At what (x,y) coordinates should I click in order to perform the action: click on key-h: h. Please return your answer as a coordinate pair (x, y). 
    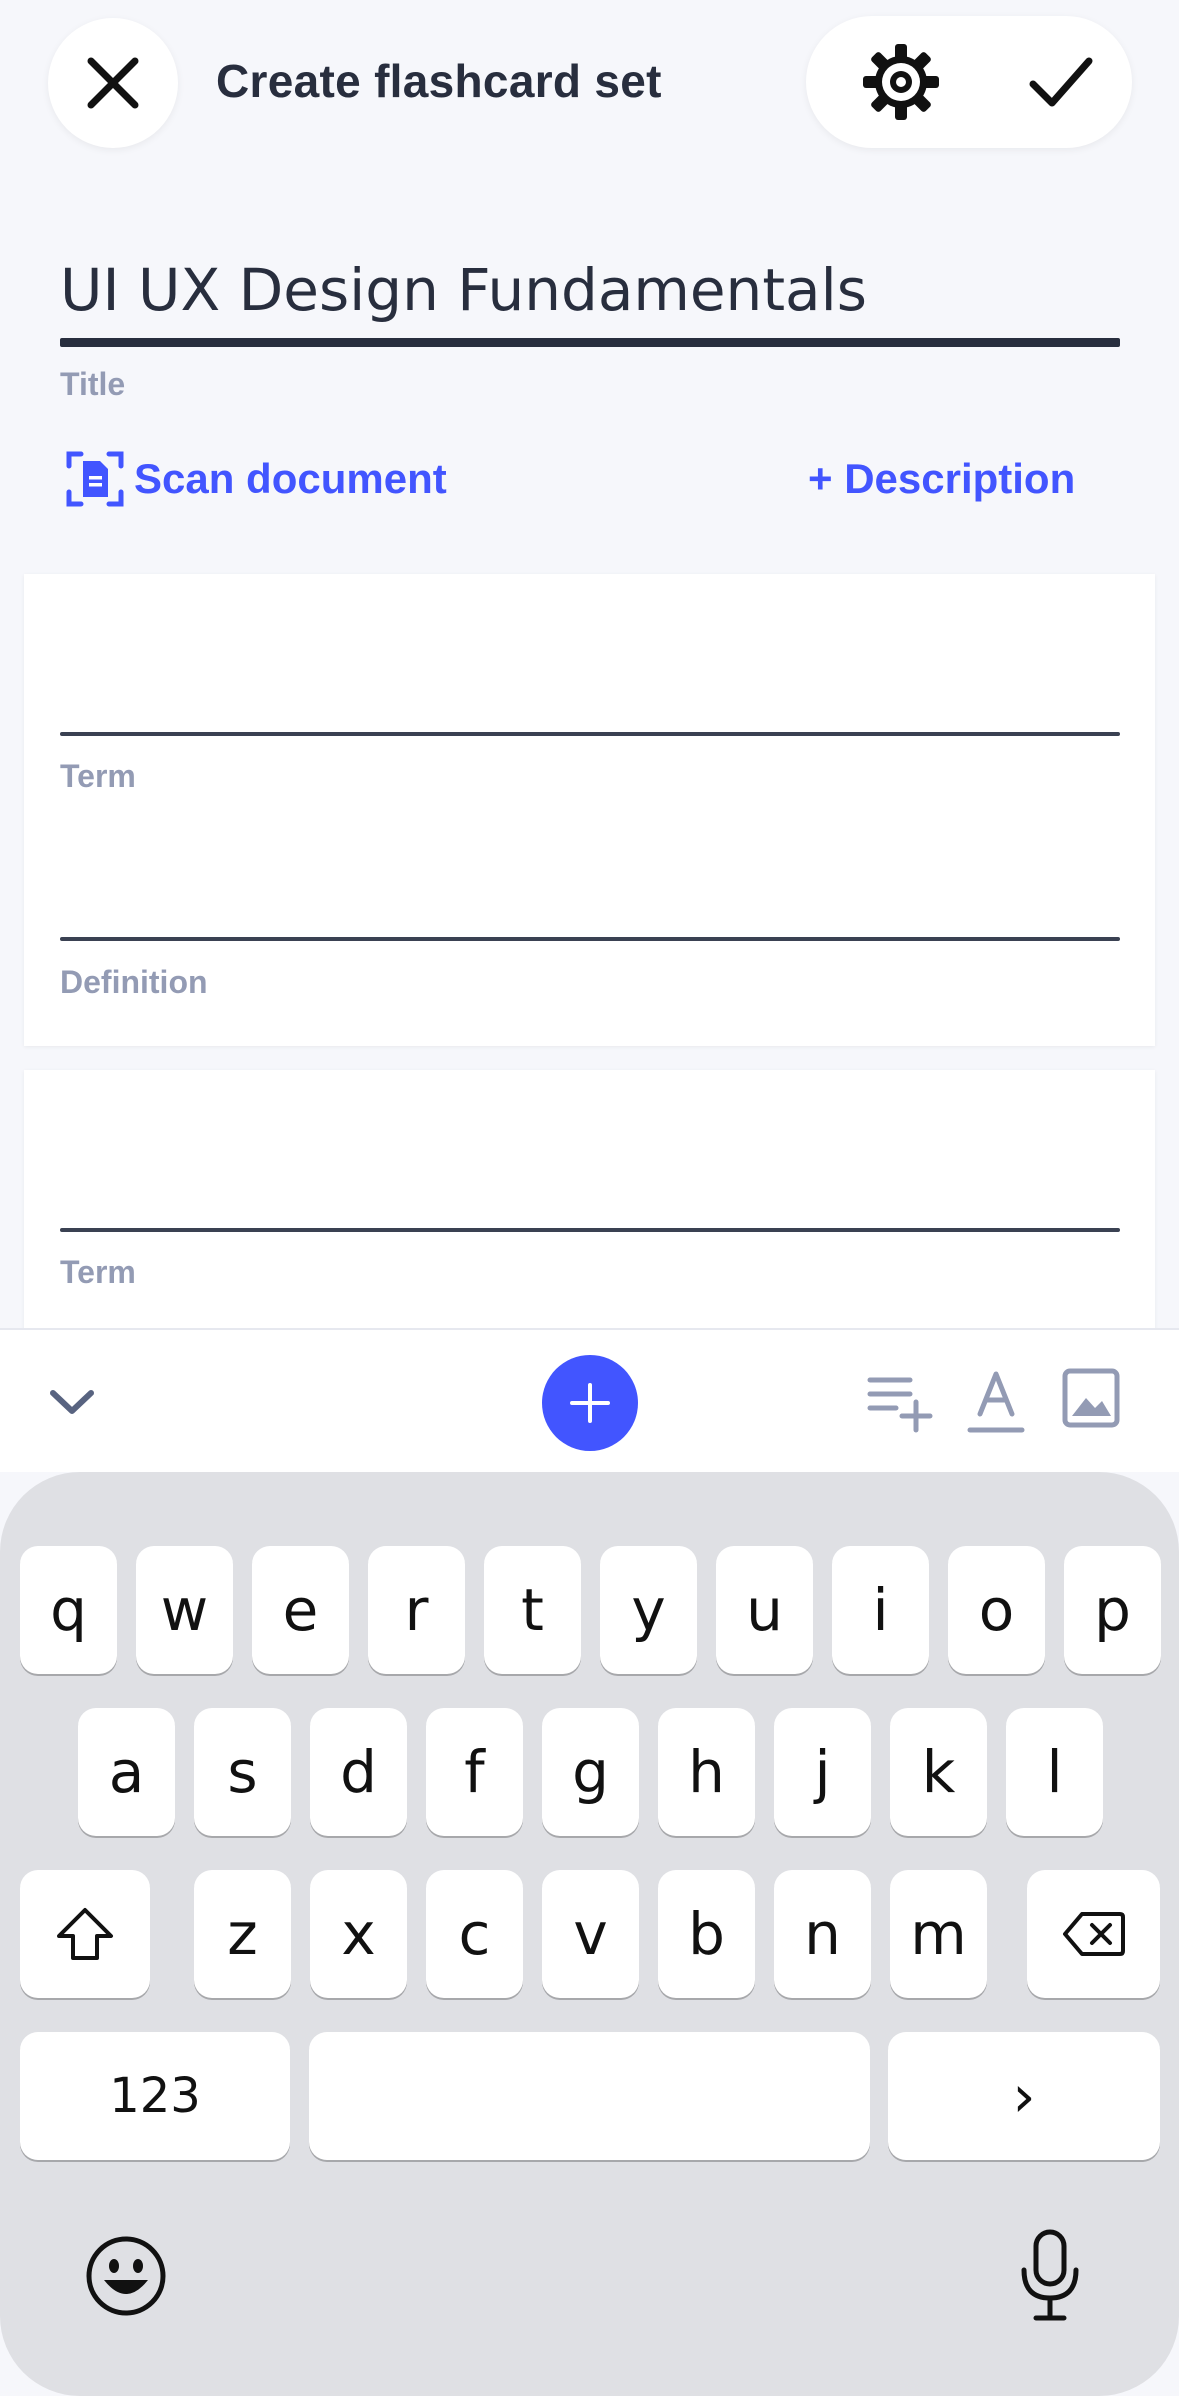
    Looking at the image, I should click on (706, 1772).